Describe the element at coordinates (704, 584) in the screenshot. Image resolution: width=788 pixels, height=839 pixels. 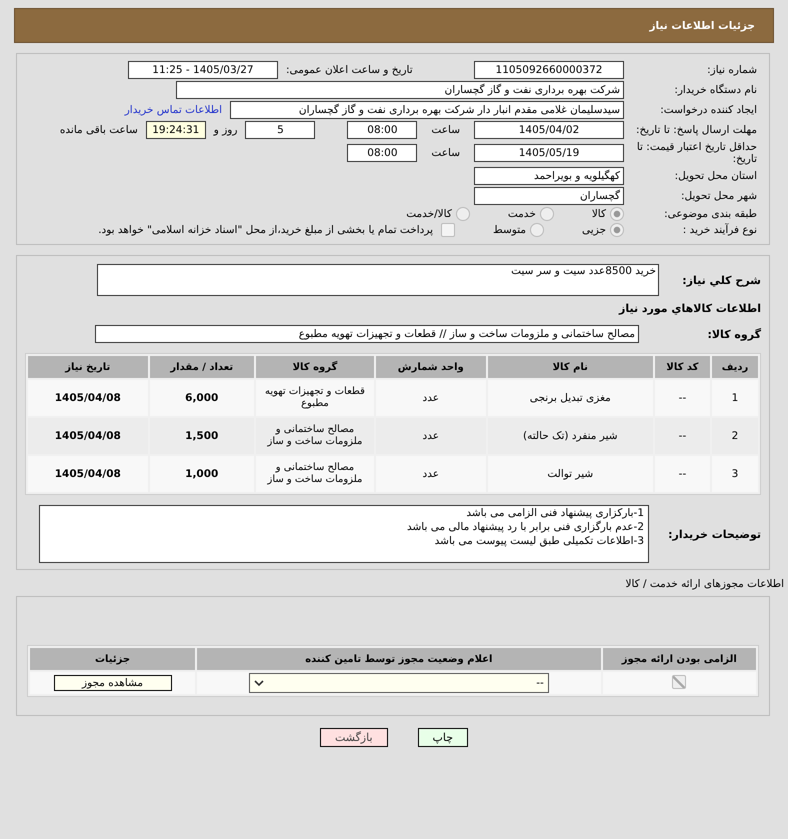
I see `section-title: اطلاعات مجوزهای ارائه خدمت / کالا` at that location.